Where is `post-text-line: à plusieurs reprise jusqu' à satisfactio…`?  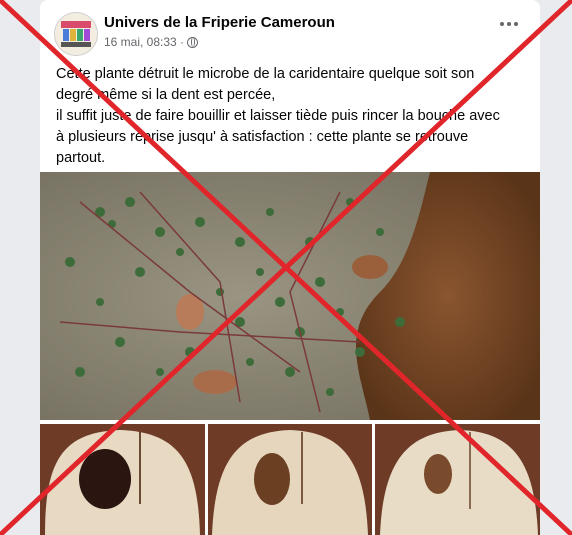 post-text-line: à plusieurs reprise jusqu' à satisfactio… is located at coordinates (262, 137).